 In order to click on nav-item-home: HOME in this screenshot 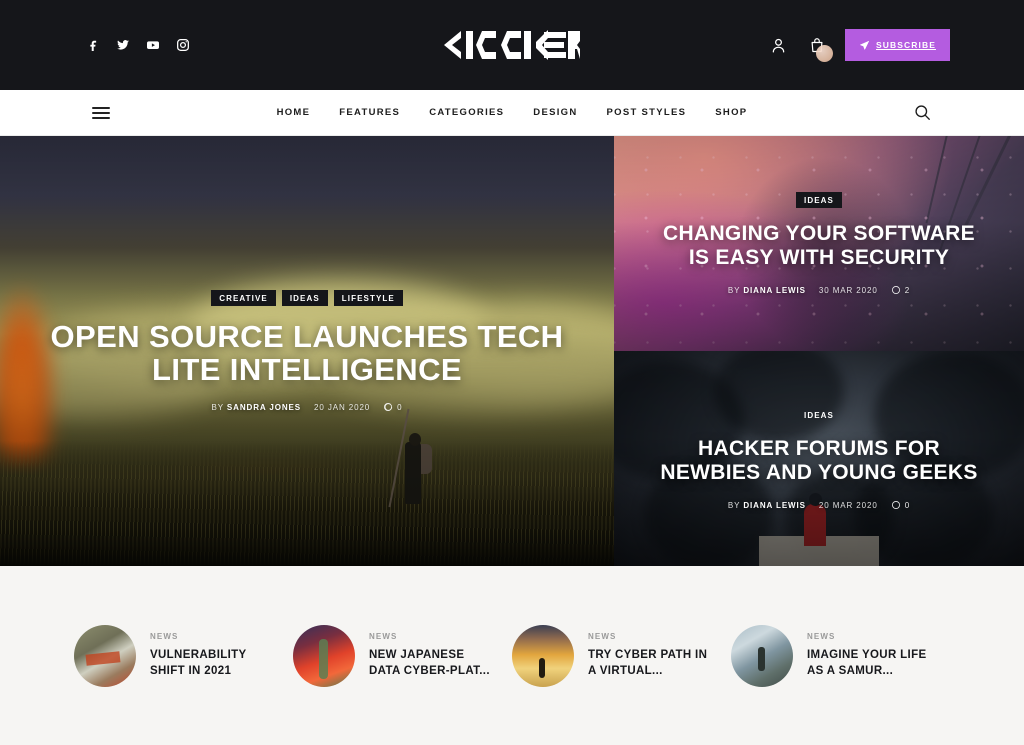, I will do `click(294, 112)`.